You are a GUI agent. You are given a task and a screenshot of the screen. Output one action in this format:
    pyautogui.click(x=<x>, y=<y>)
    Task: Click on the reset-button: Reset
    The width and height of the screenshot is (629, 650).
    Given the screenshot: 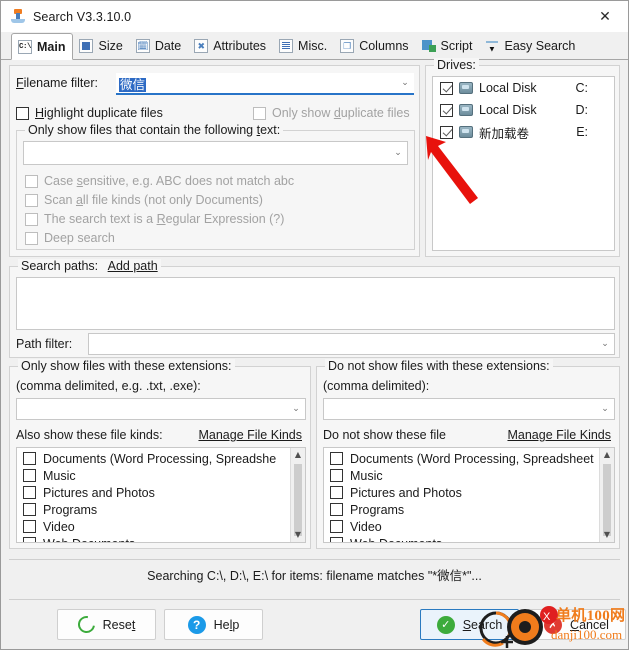 What is the action you would take?
    pyautogui.click(x=106, y=624)
    